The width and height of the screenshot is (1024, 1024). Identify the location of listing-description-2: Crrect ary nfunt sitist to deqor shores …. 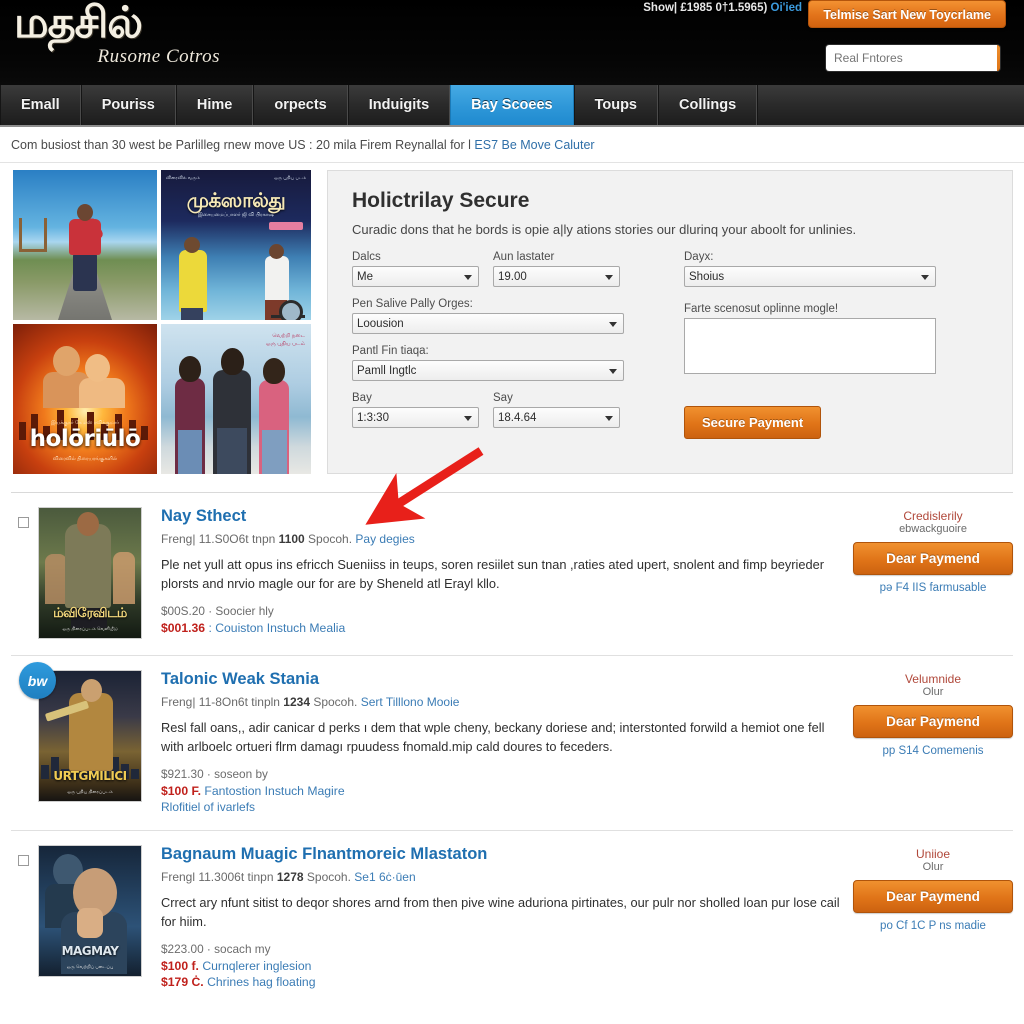
(500, 912).